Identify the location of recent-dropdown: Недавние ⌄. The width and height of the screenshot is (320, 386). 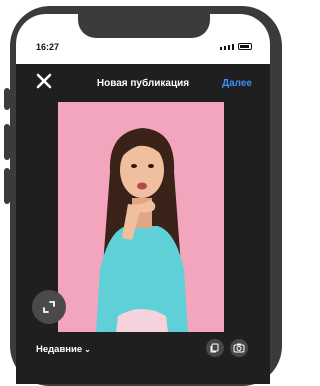
(63, 349).